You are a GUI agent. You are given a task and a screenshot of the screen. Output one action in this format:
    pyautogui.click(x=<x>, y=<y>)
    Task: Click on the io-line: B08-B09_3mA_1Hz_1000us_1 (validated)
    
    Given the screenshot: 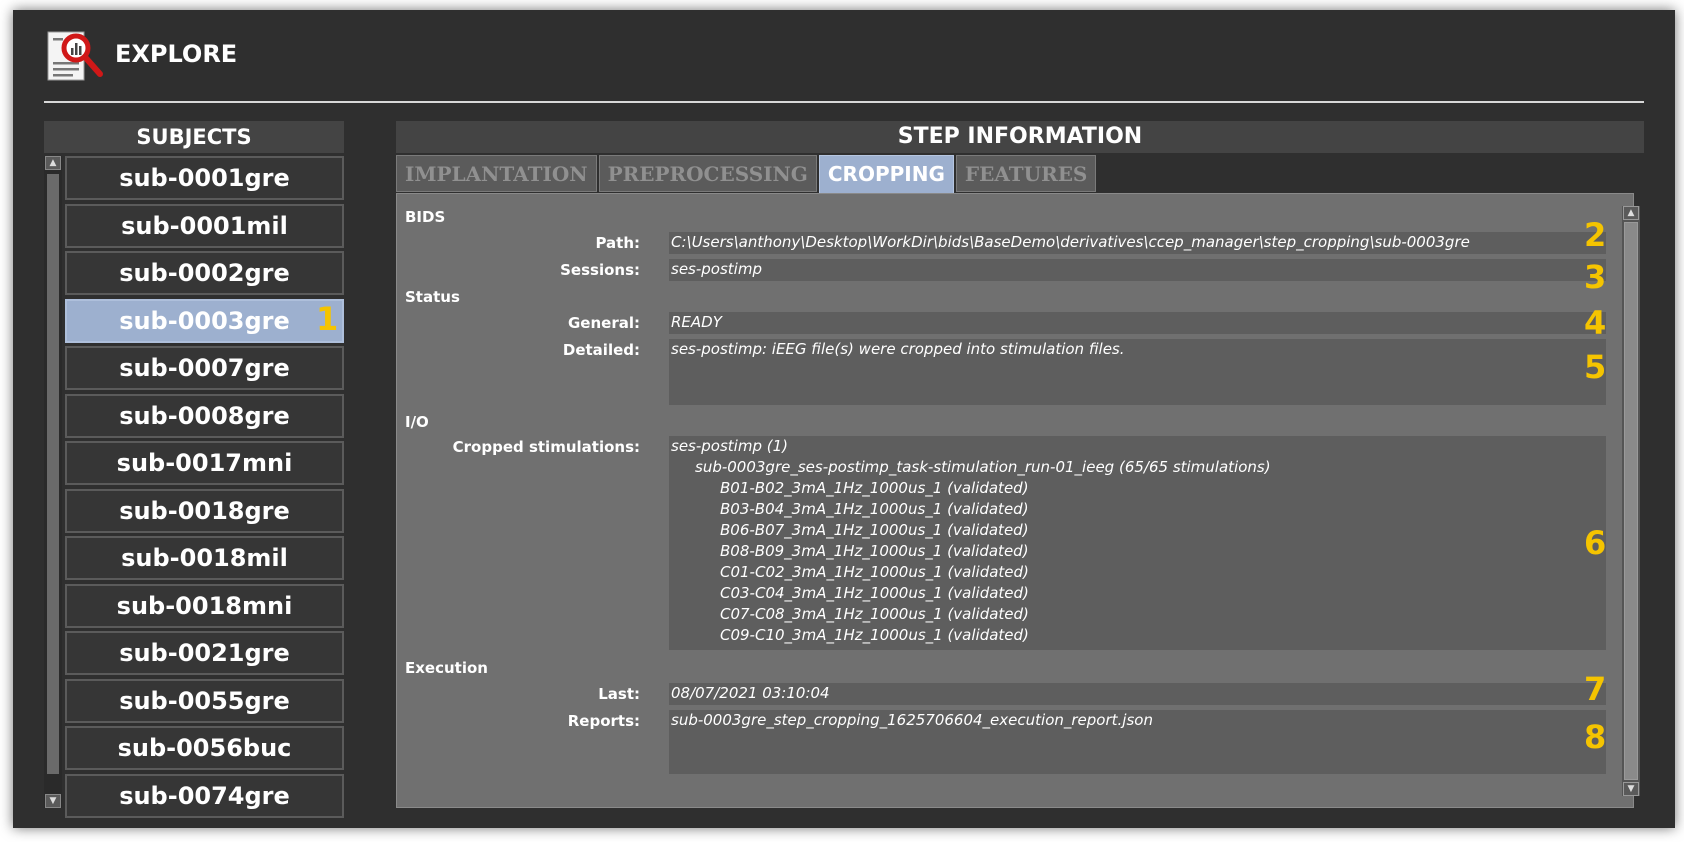 What is the action you would take?
    pyautogui.click(x=874, y=551)
    